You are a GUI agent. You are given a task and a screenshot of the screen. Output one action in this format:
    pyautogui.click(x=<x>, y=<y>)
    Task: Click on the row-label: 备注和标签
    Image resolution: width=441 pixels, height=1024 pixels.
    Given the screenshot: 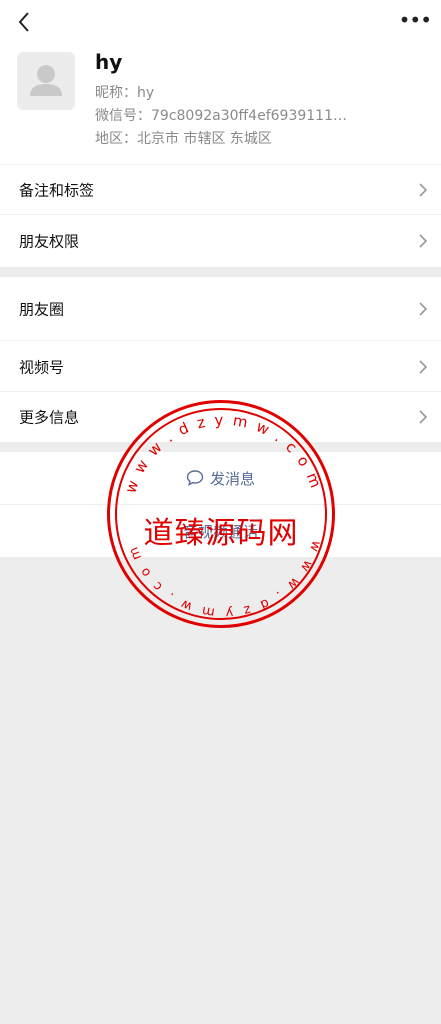 What is the action you would take?
    pyautogui.click(x=57, y=190)
    